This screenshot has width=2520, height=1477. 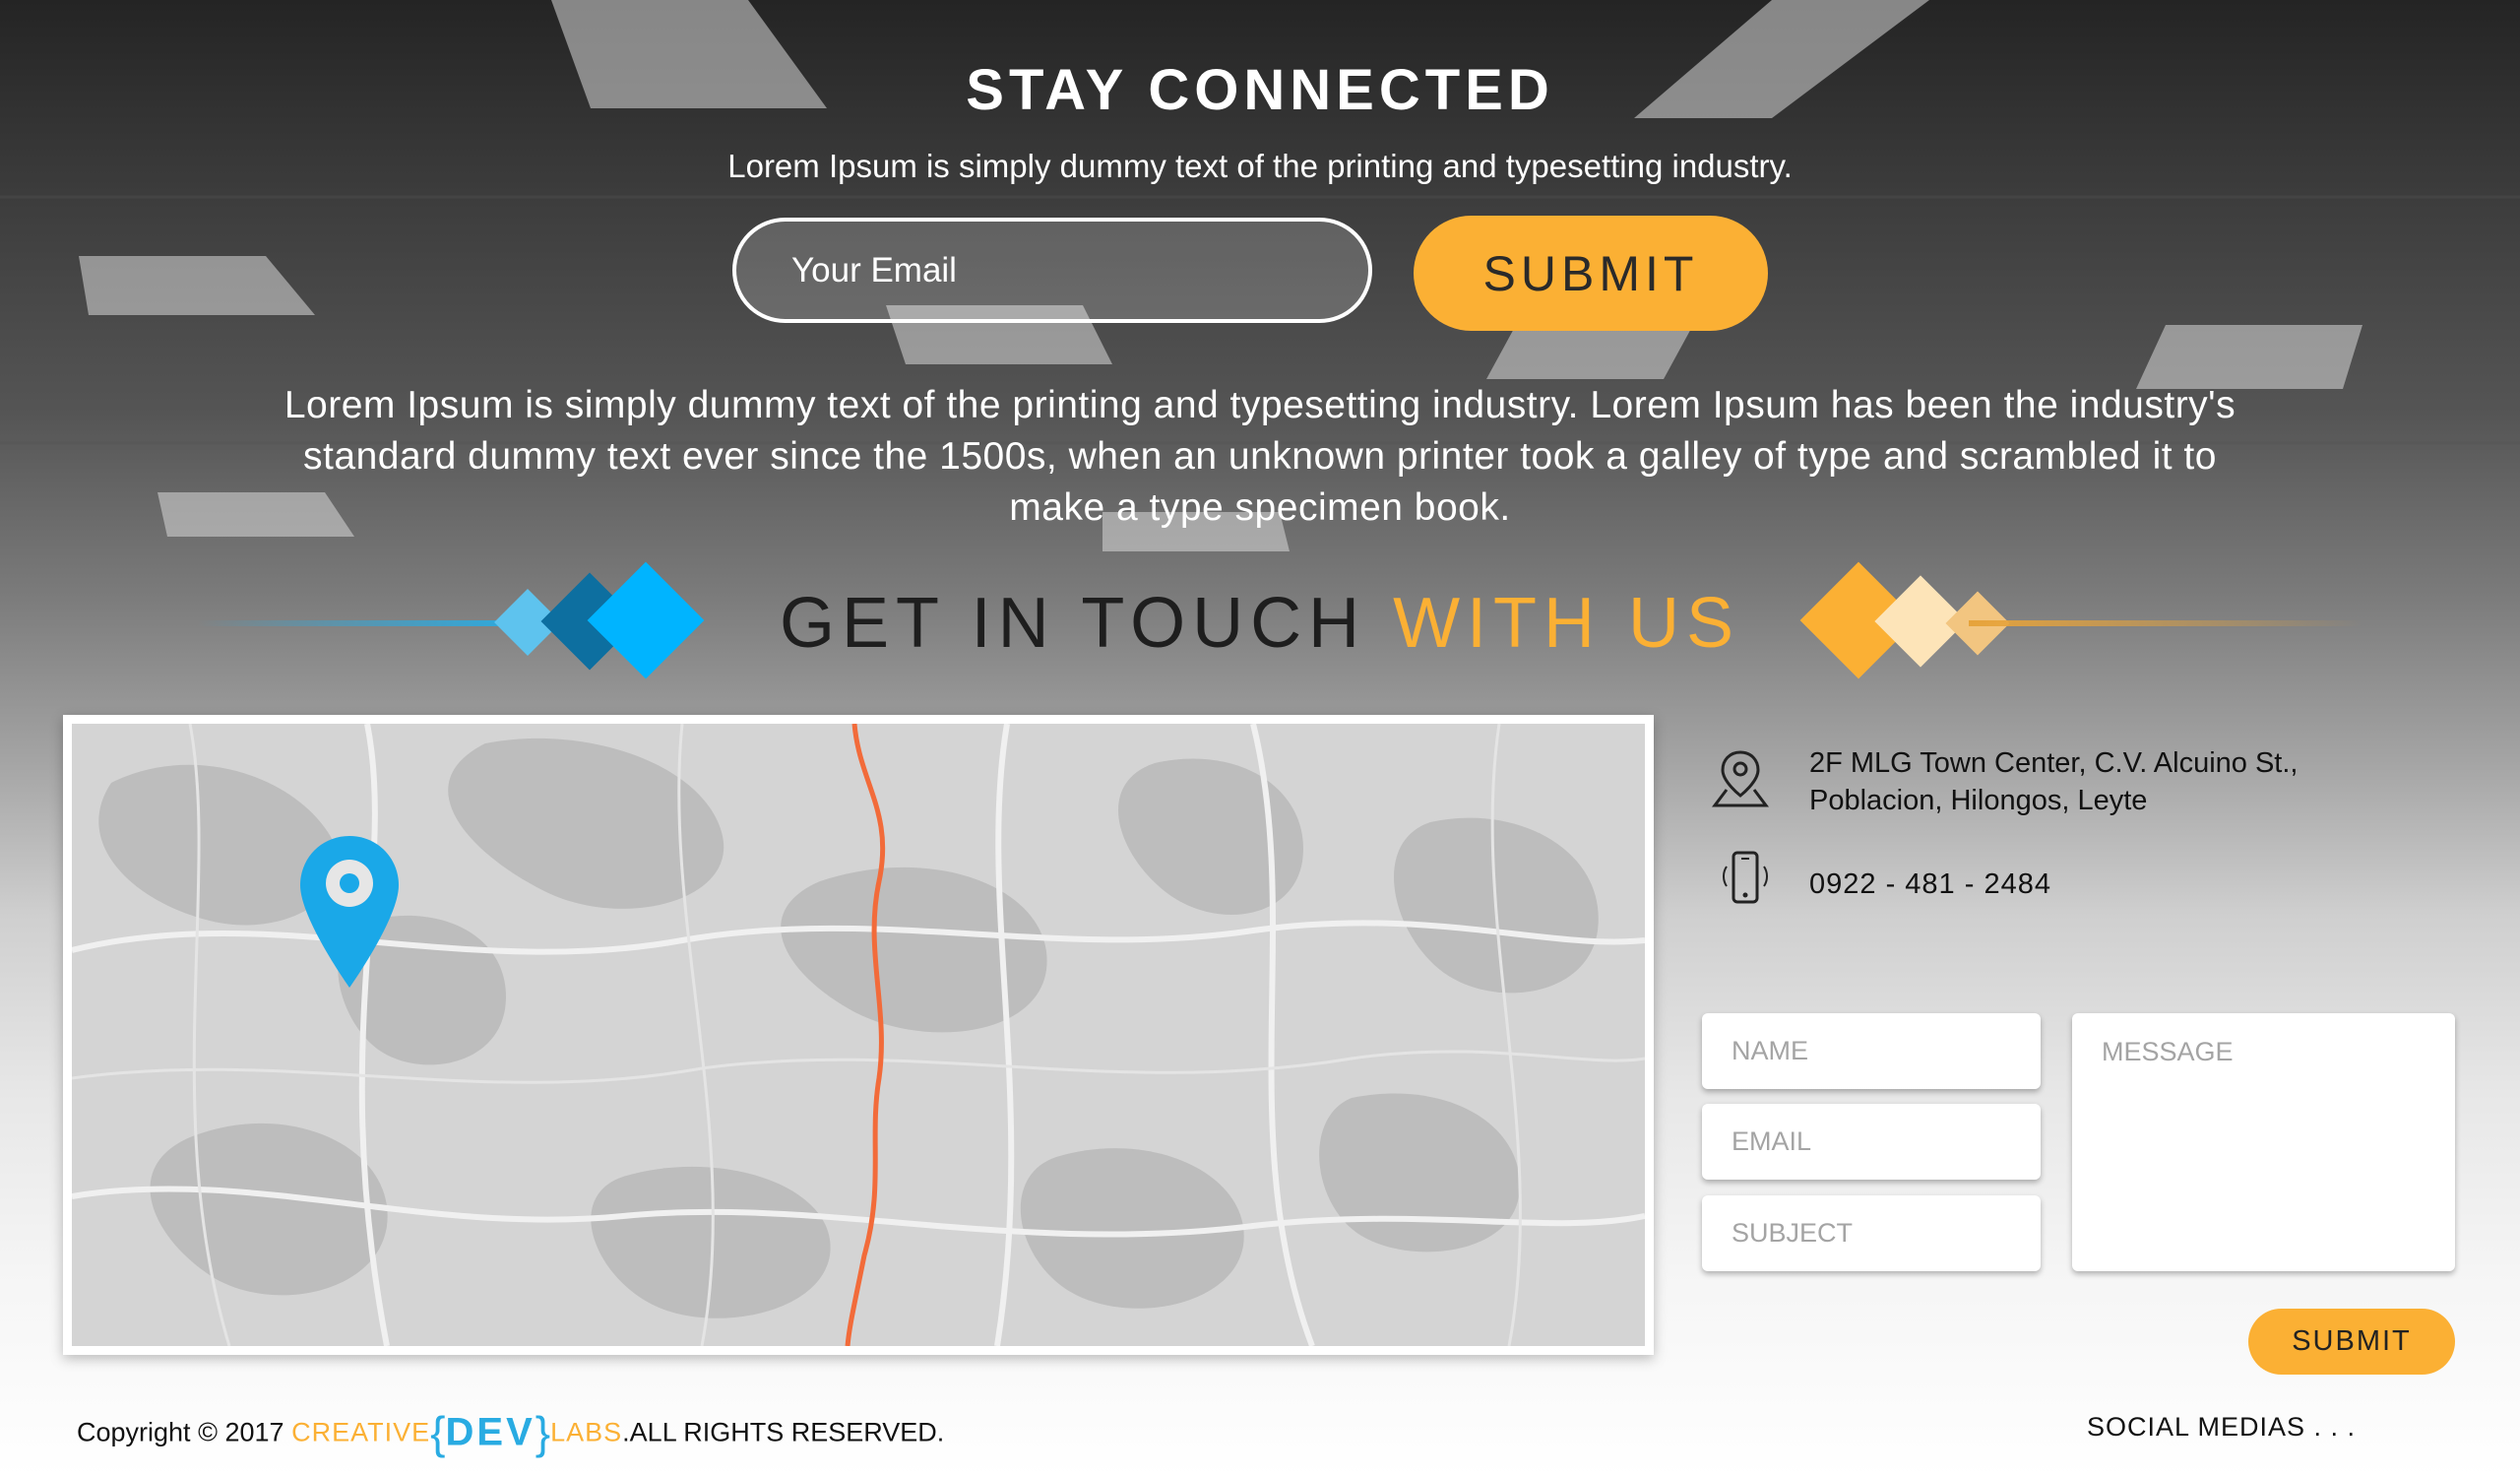 I want to click on email-field, so click(x=1871, y=1142).